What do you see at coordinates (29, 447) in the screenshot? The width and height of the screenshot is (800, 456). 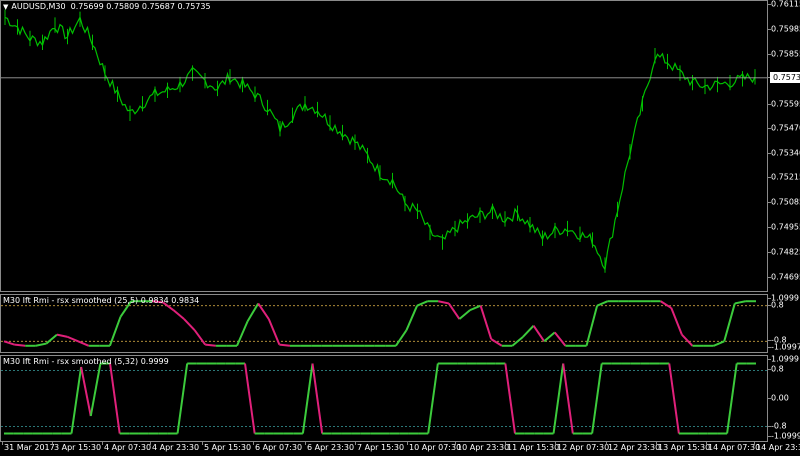 I see `time-axis-label: 31 Mar 2017` at bounding box center [29, 447].